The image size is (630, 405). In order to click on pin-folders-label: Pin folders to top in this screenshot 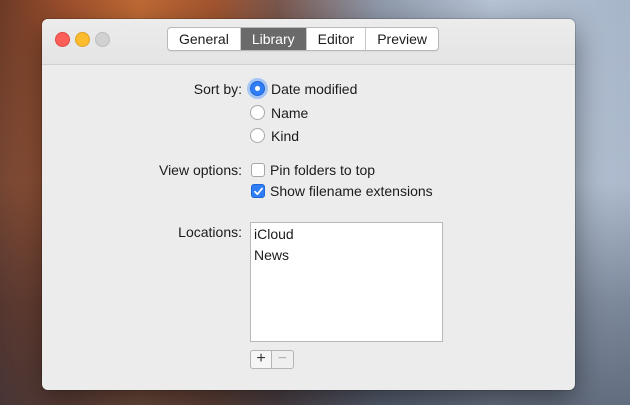, I will do `click(322, 170)`.